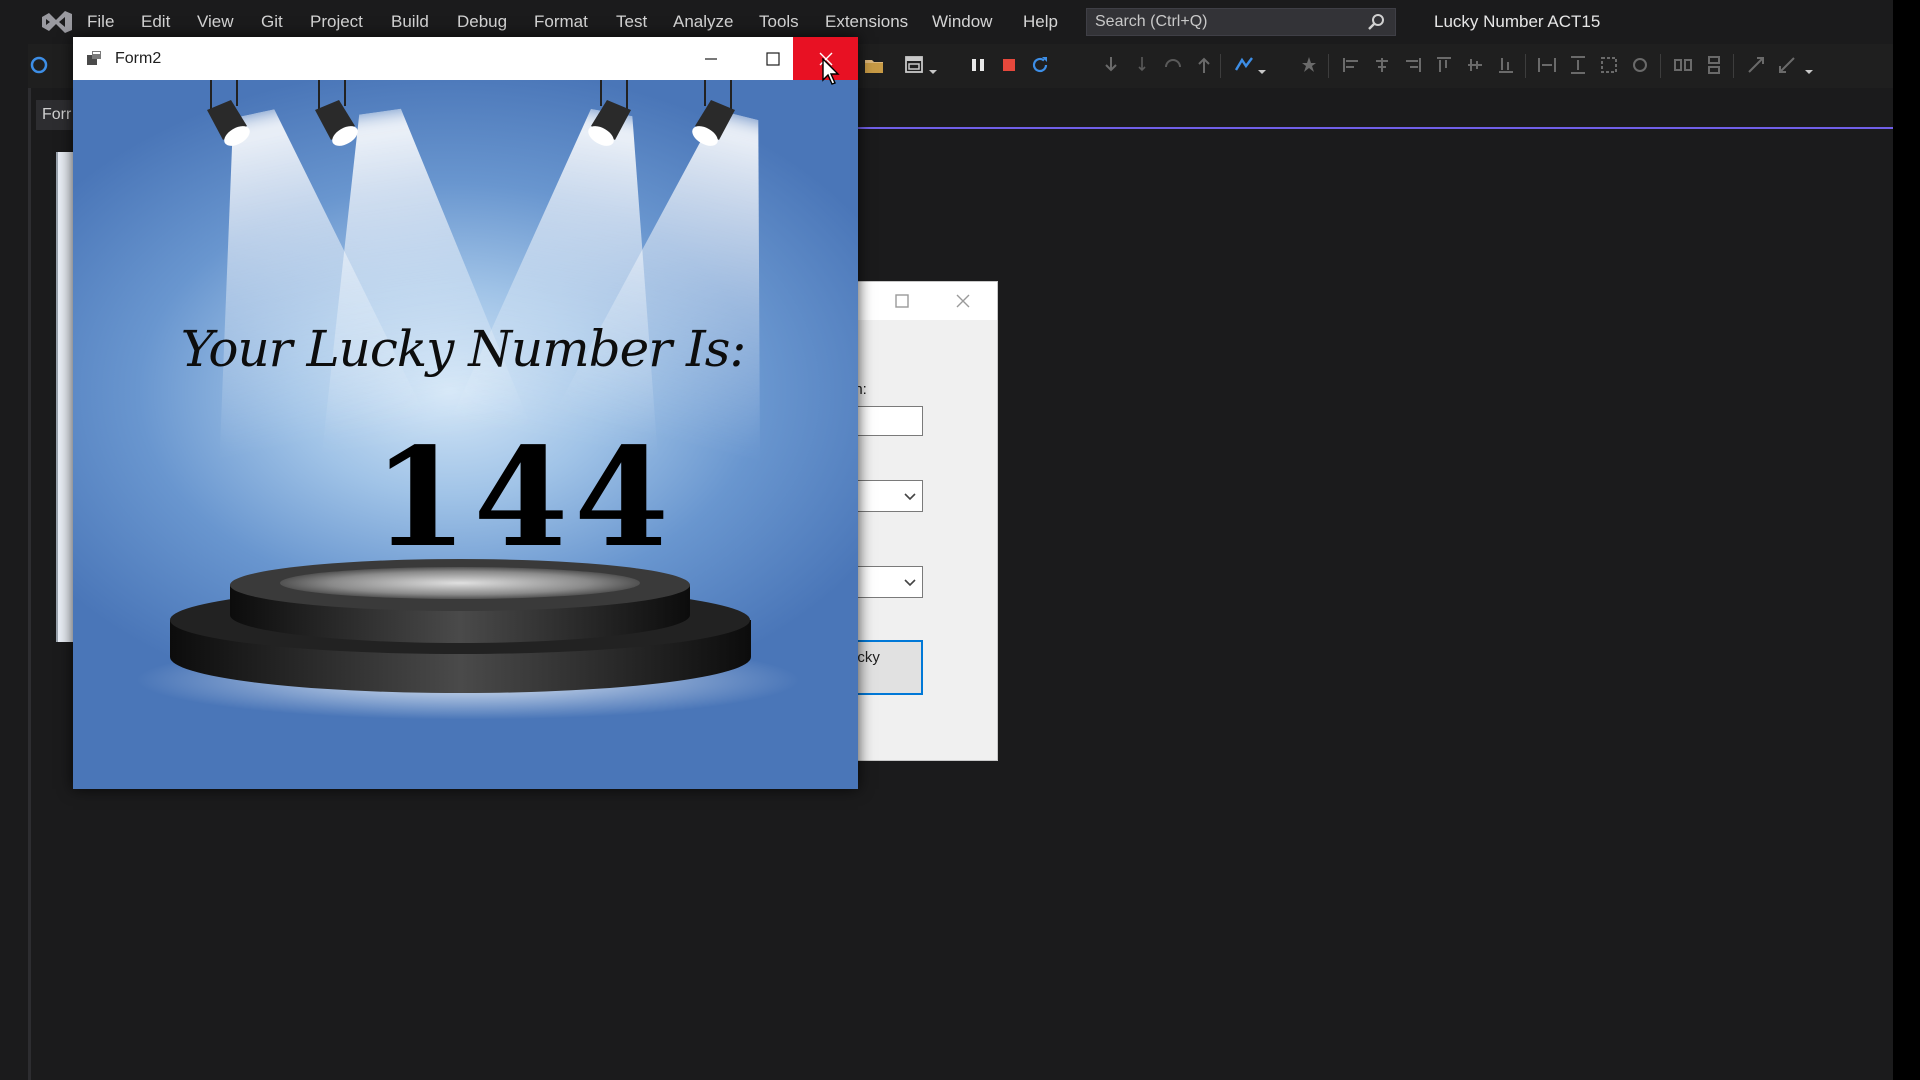 The height and width of the screenshot is (1080, 1920). What do you see at coordinates (1413, 65) in the screenshot?
I see `align-right-icon` at bounding box center [1413, 65].